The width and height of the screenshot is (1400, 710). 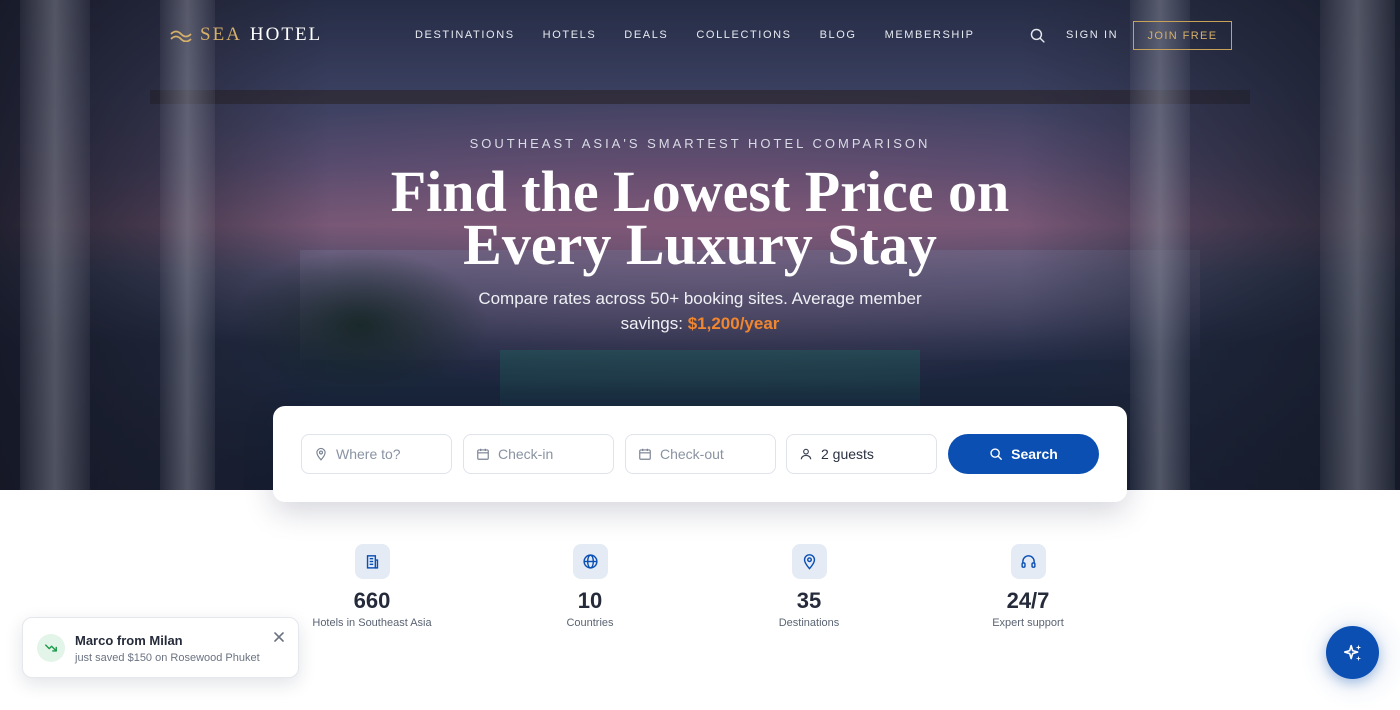 I want to click on check-in-input: Check-in, so click(x=538, y=454).